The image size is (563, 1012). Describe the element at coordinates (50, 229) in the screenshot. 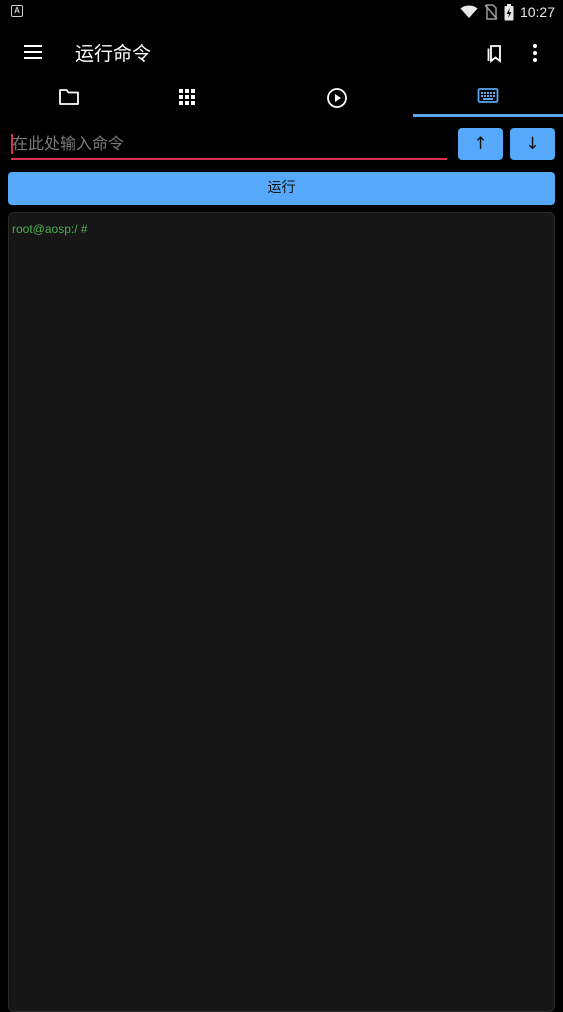

I see `terminal-prompt: root@aosp:/ #` at that location.